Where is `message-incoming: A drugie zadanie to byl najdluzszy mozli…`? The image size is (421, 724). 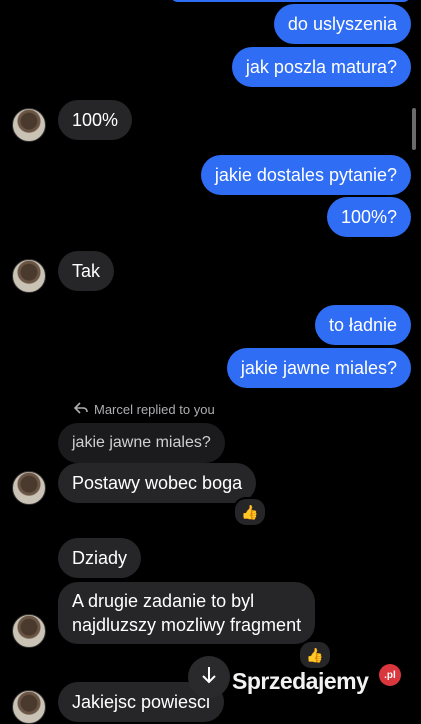 message-incoming: A drugie zadanie to byl najdluzszy mozli… is located at coordinates (187, 613).